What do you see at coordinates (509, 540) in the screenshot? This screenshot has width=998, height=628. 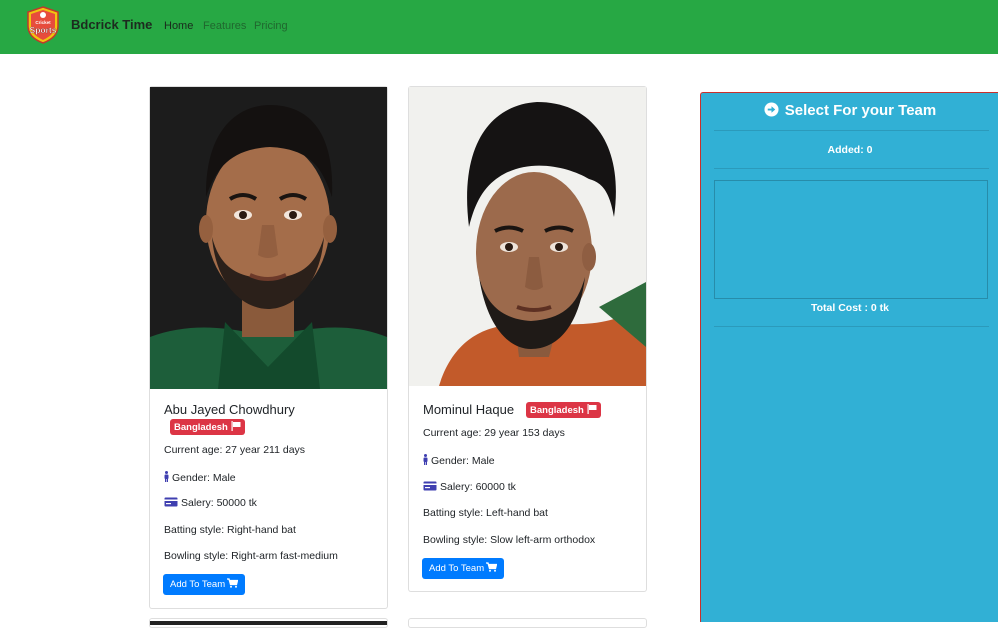 I see `bowling-info: Bowling style: Slow left-arm orthodox` at bounding box center [509, 540].